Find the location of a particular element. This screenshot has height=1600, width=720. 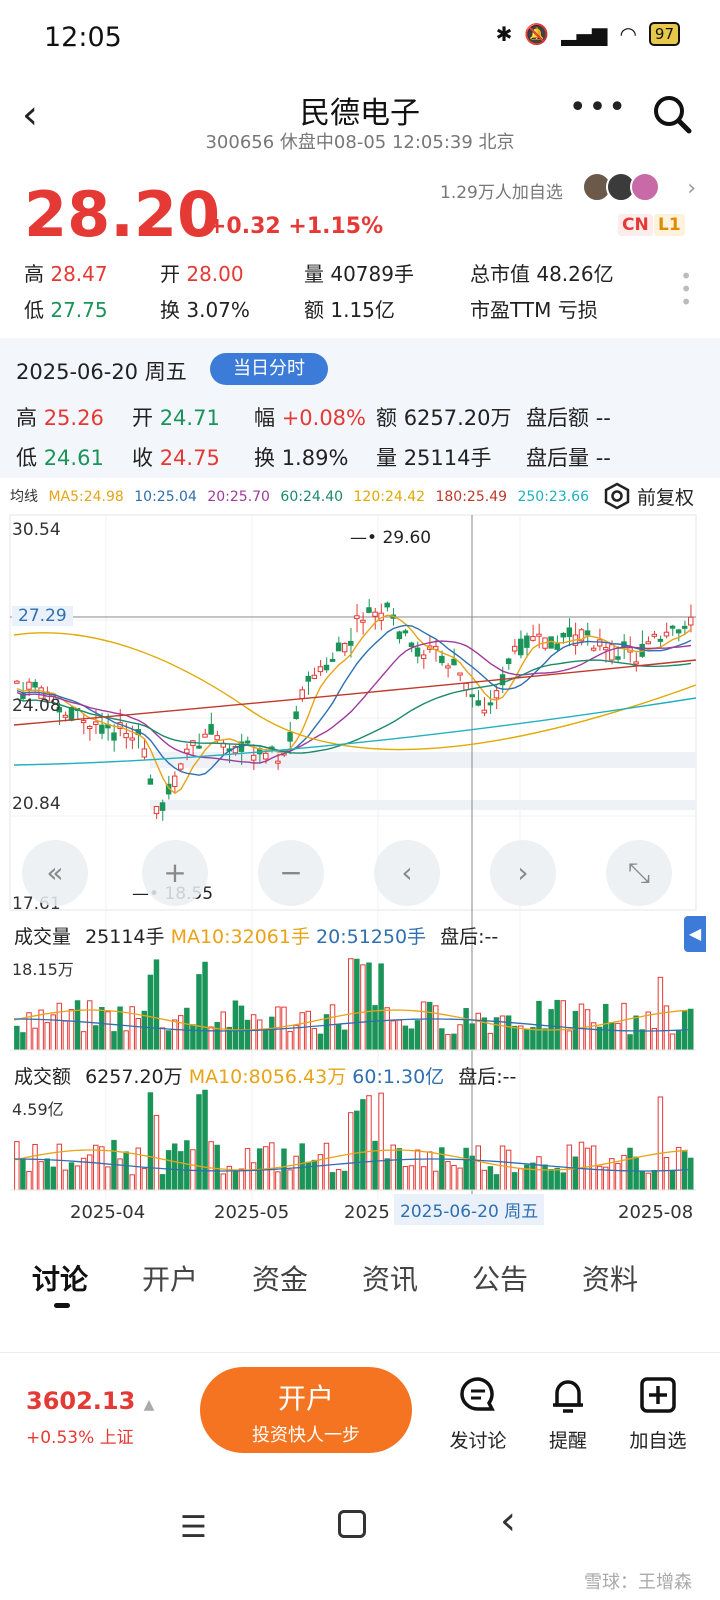

y-label-cursor: 27.29 is located at coordinates (42, 616).